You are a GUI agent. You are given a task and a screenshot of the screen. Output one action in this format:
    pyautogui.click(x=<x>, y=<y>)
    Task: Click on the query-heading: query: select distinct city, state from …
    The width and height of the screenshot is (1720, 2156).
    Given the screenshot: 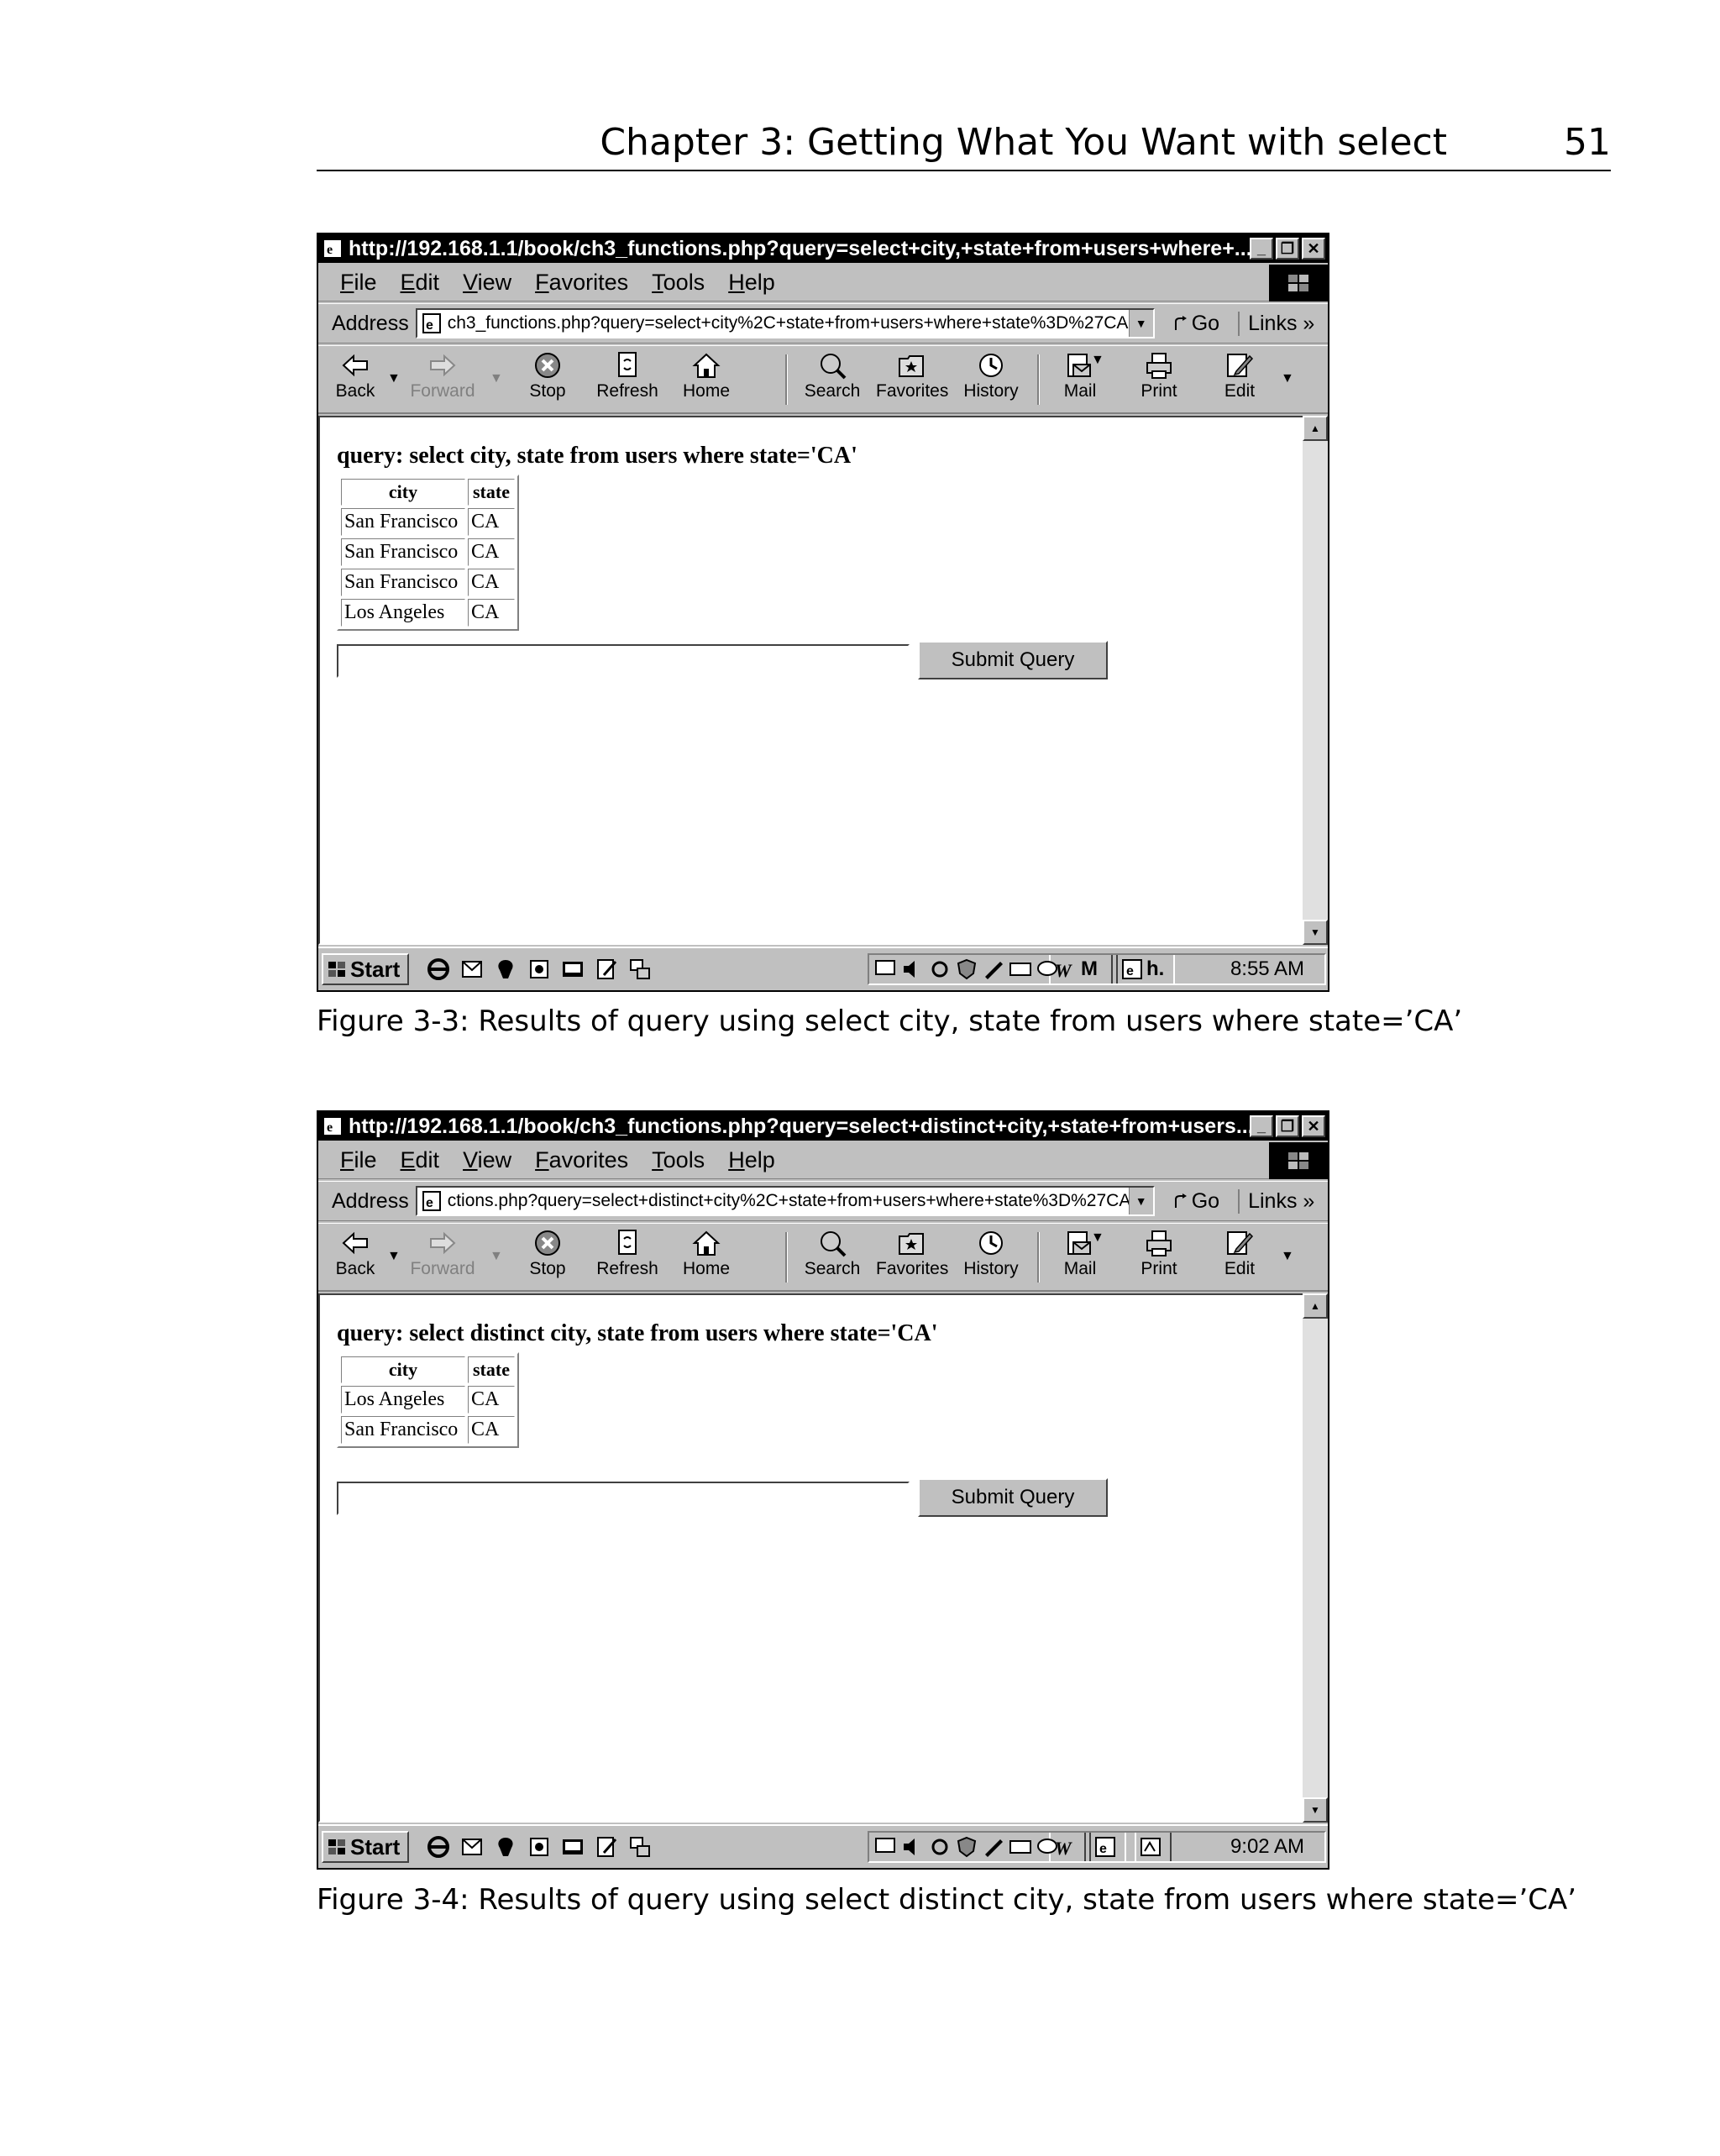 What is the action you would take?
    pyautogui.click(x=637, y=1333)
    